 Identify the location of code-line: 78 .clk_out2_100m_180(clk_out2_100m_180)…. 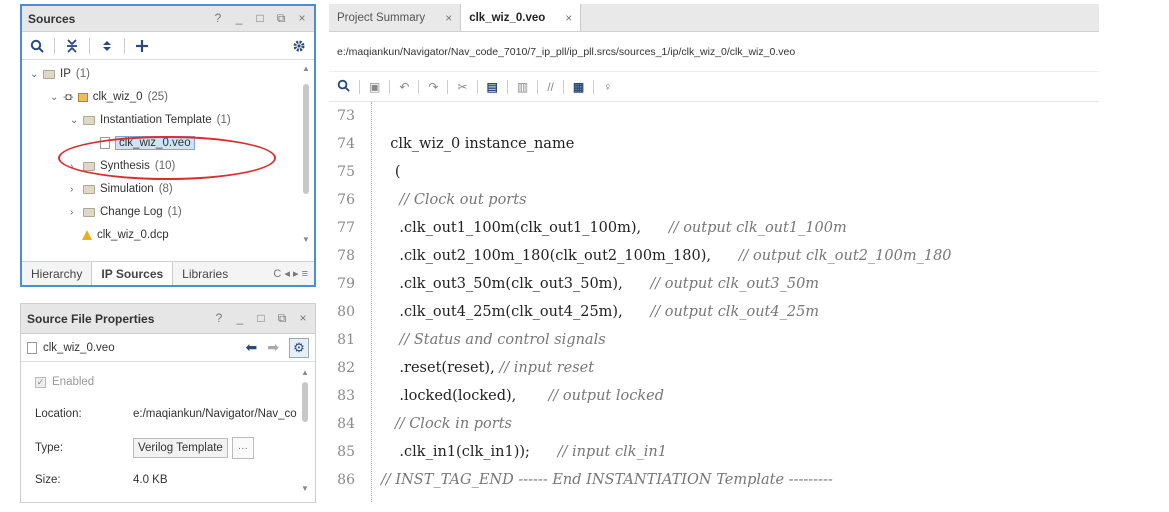
(640, 256).